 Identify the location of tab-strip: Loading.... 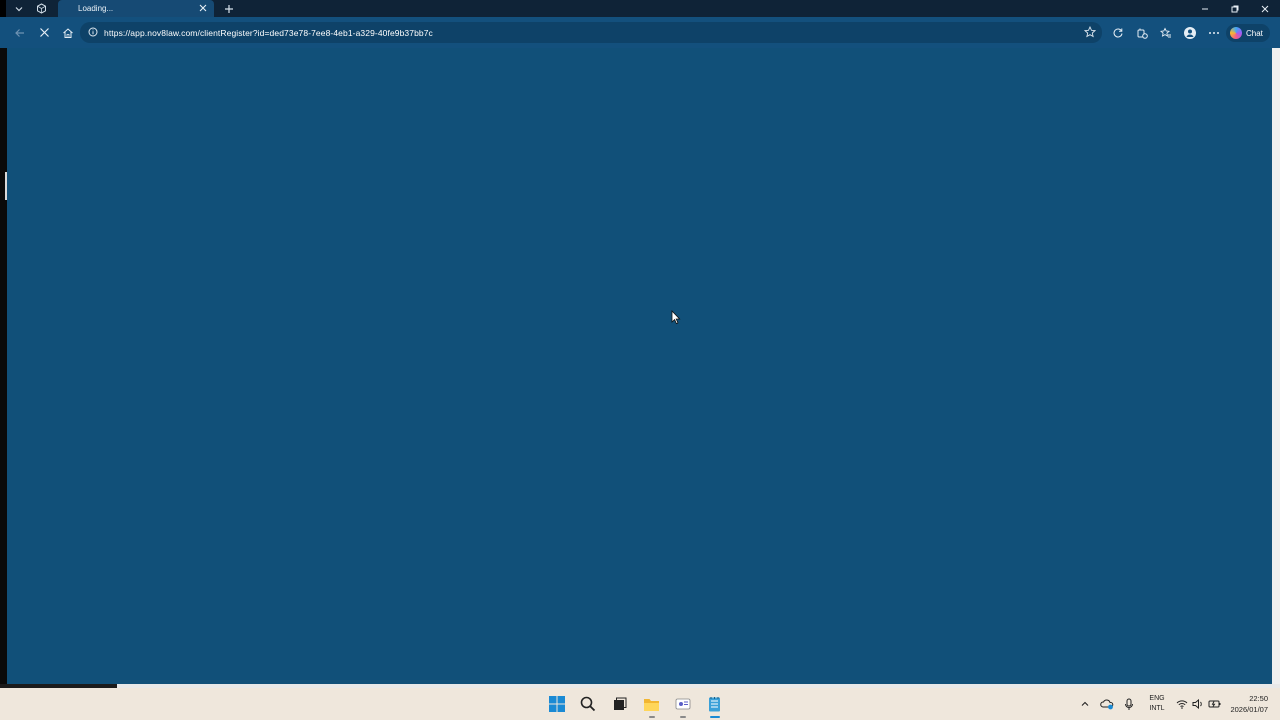
(640, 8).